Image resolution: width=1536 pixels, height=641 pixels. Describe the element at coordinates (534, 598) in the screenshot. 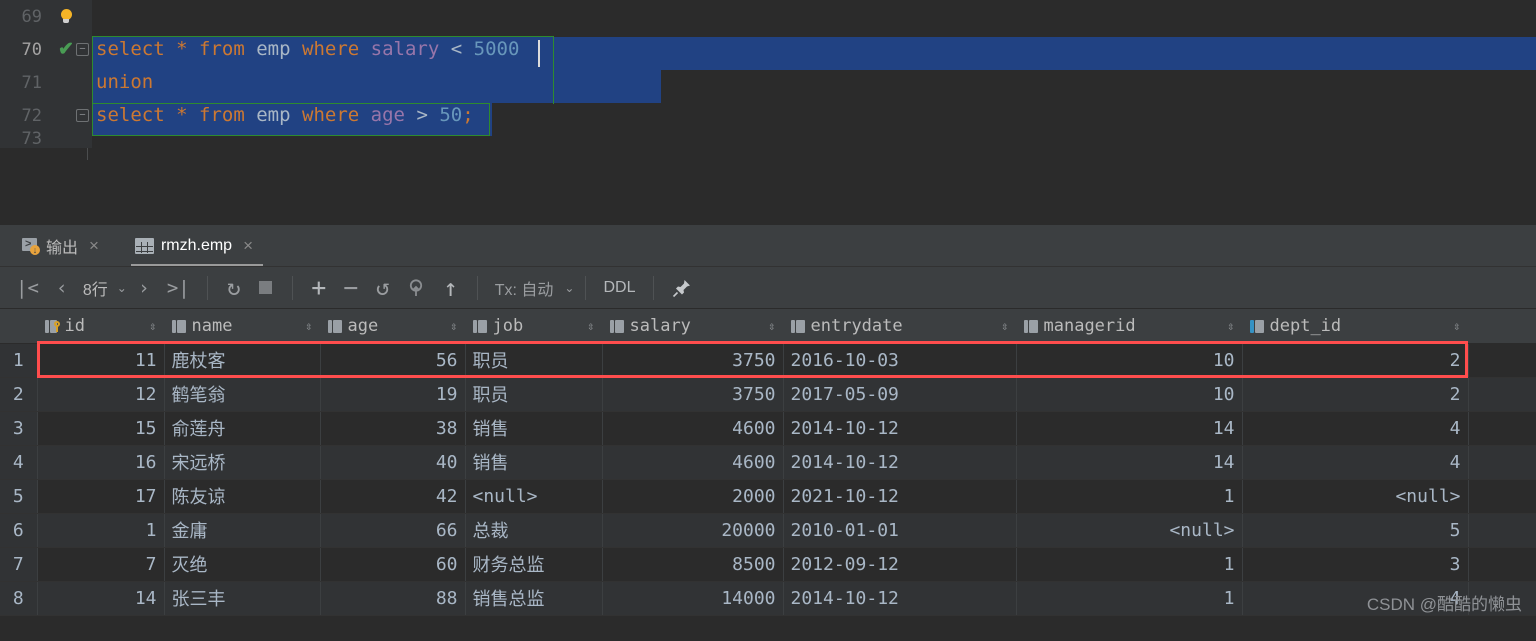

I see `cell-job: 销售总监` at that location.